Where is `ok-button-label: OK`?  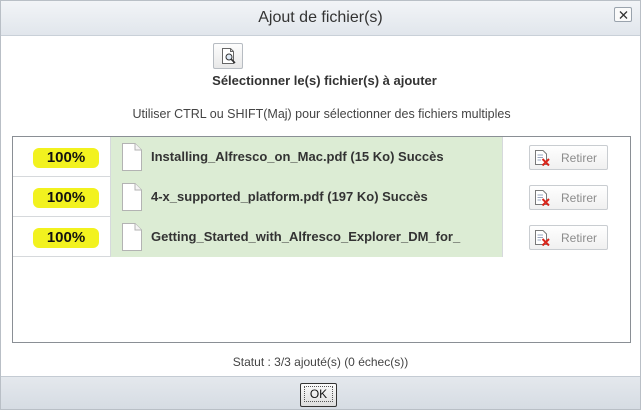 ok-button-label: OK is located at coordinates (318, 394).